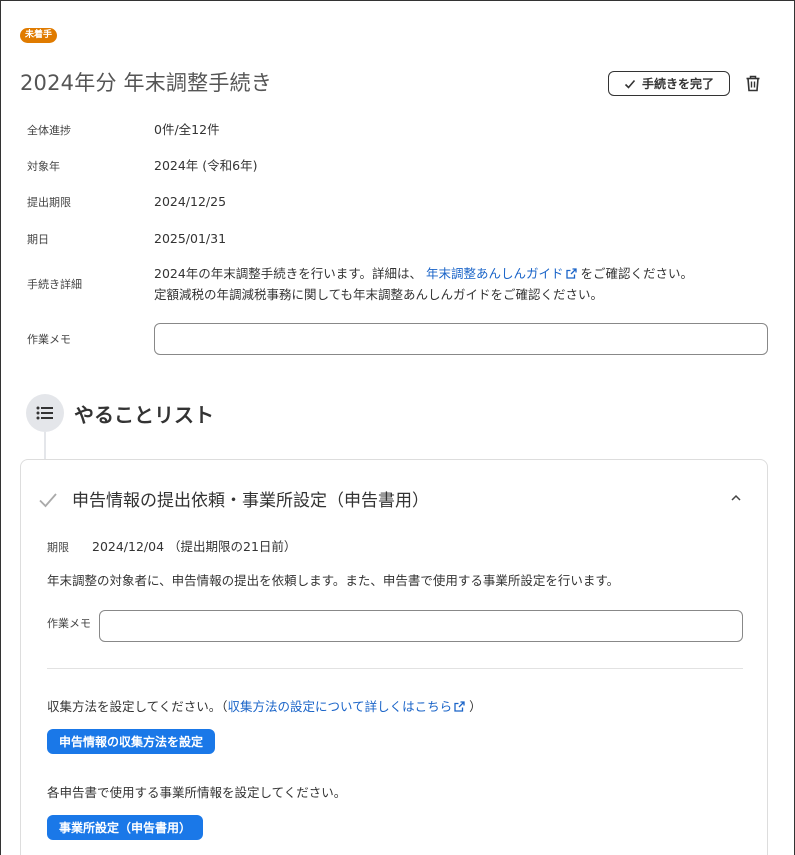 Image resolution: width=795 pixels, height=855 pixels. What do you see at coordinates (461, 339) in the screenshot?
I see `memo-input` at bounding box center [461, 339].